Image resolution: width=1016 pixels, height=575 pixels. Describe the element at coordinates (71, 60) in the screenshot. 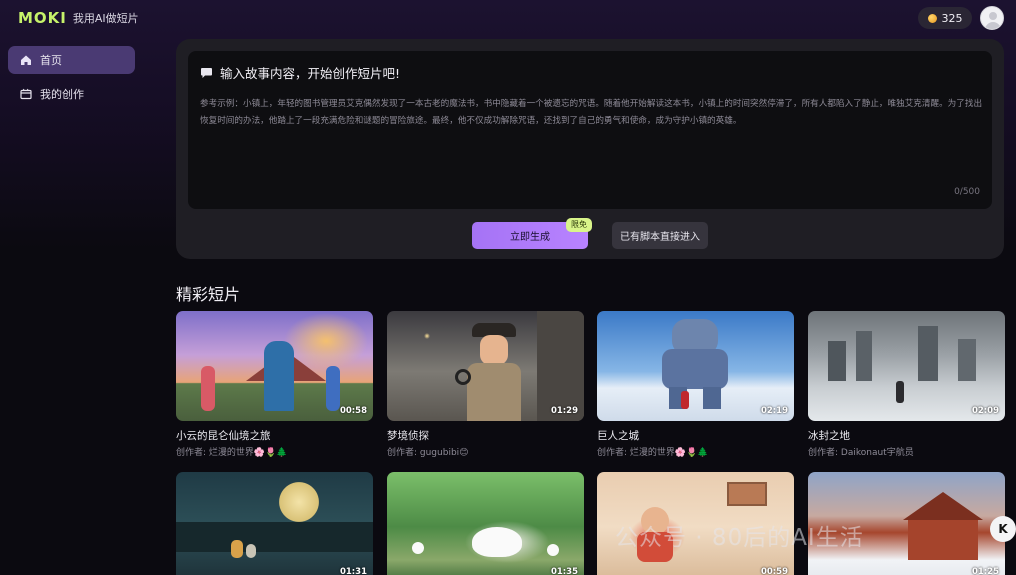

I see `sidebar-item-home: 首页` at that location.